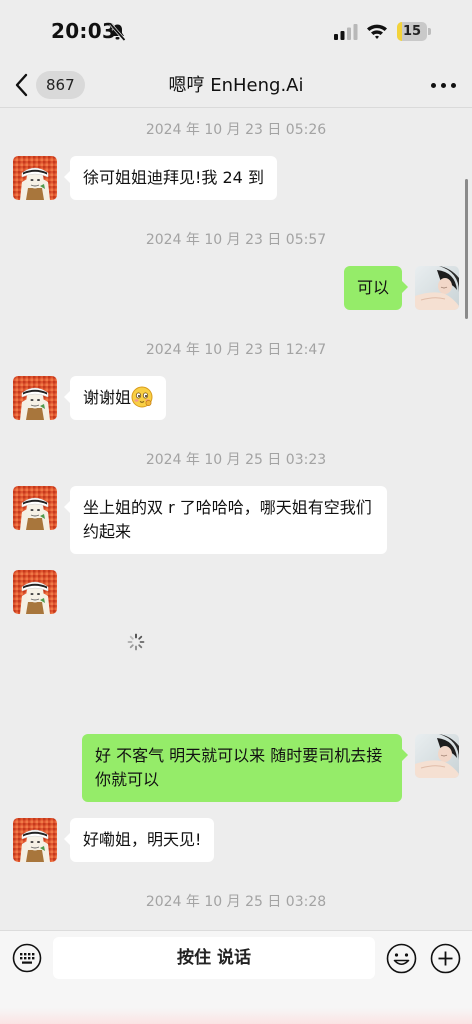 This screenshot has width=472, height=1024. Describe the element at coordinates (107, 397) in the screenshot. I see `message-text: 谢谢姐` at that location.